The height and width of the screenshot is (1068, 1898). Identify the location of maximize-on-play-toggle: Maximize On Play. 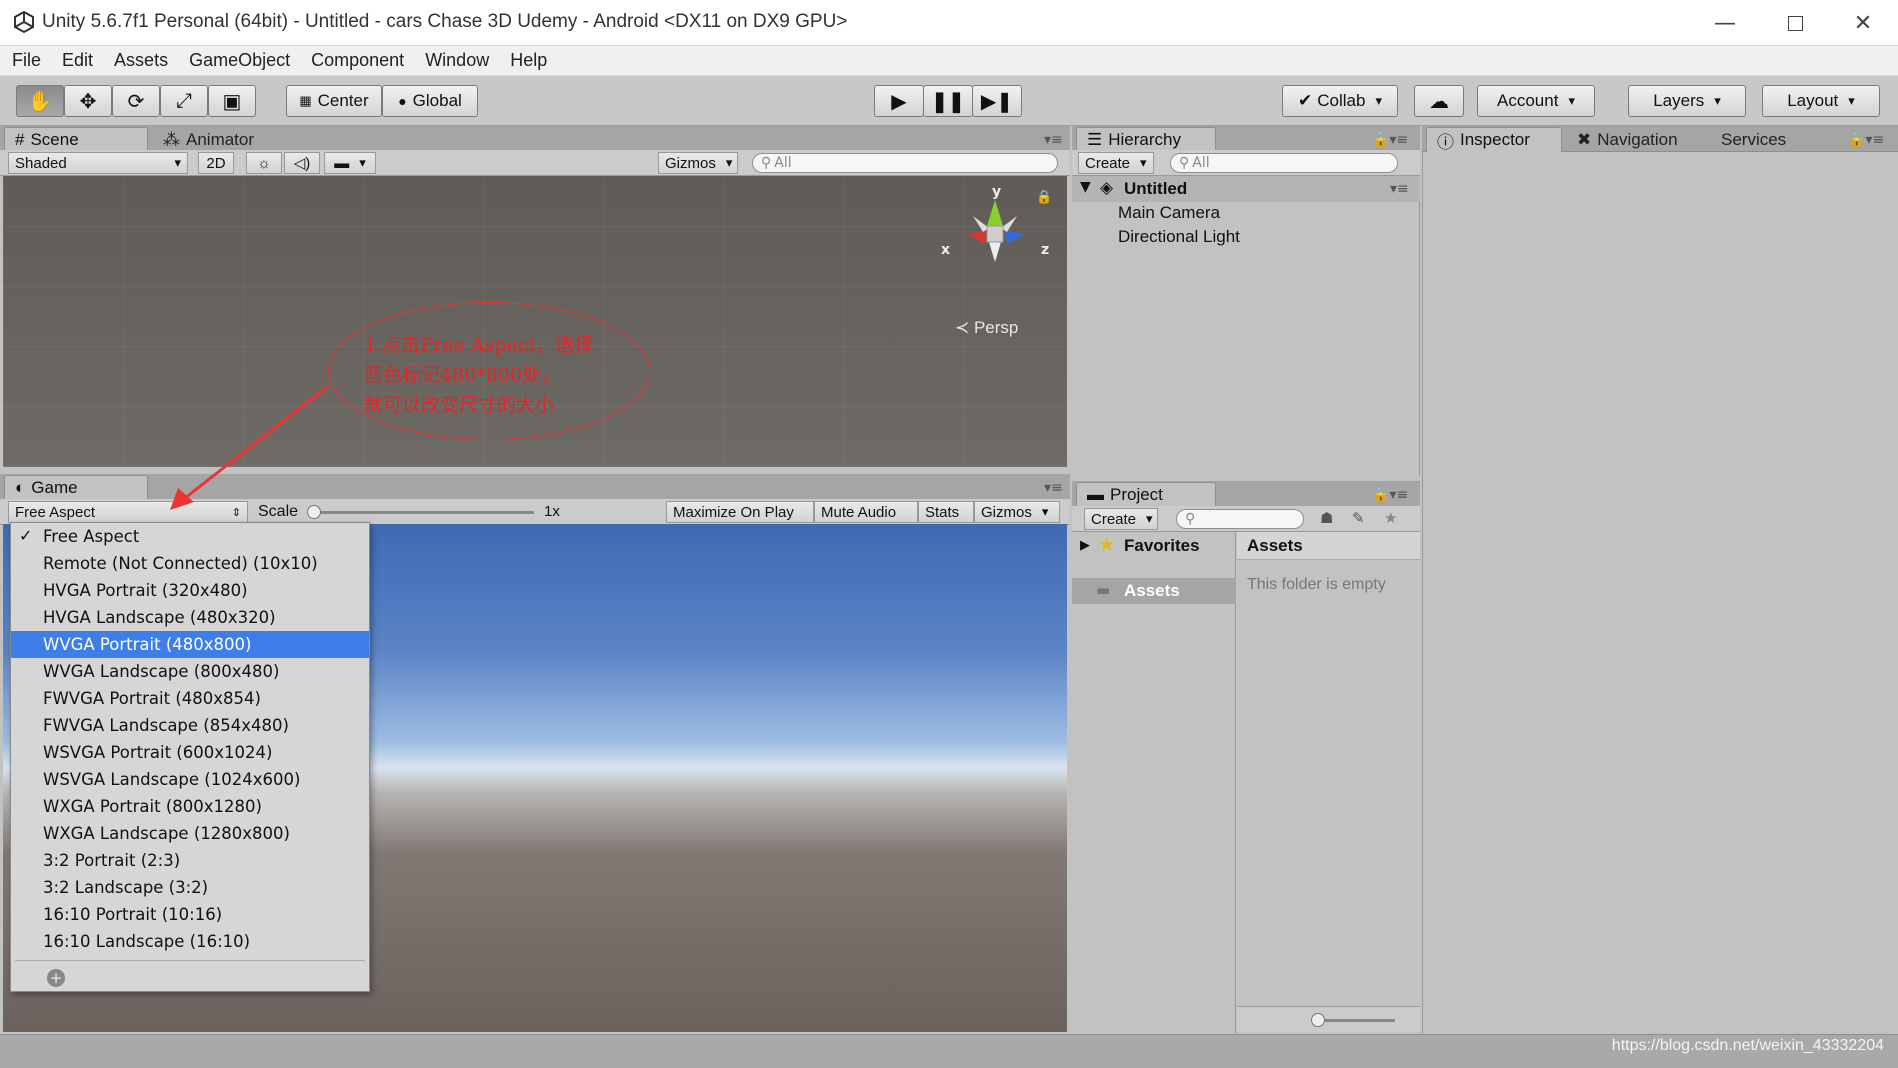
(740, 512).